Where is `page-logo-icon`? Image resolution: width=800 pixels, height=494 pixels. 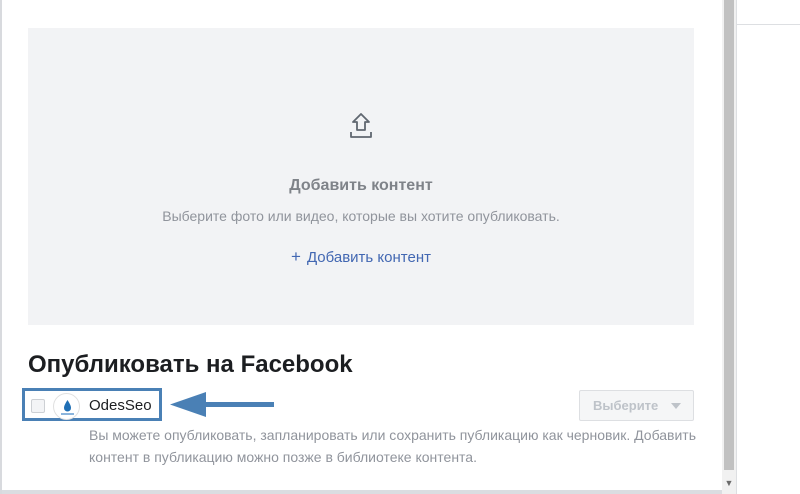 page-logo-icon is located at coordinates (67, 407).